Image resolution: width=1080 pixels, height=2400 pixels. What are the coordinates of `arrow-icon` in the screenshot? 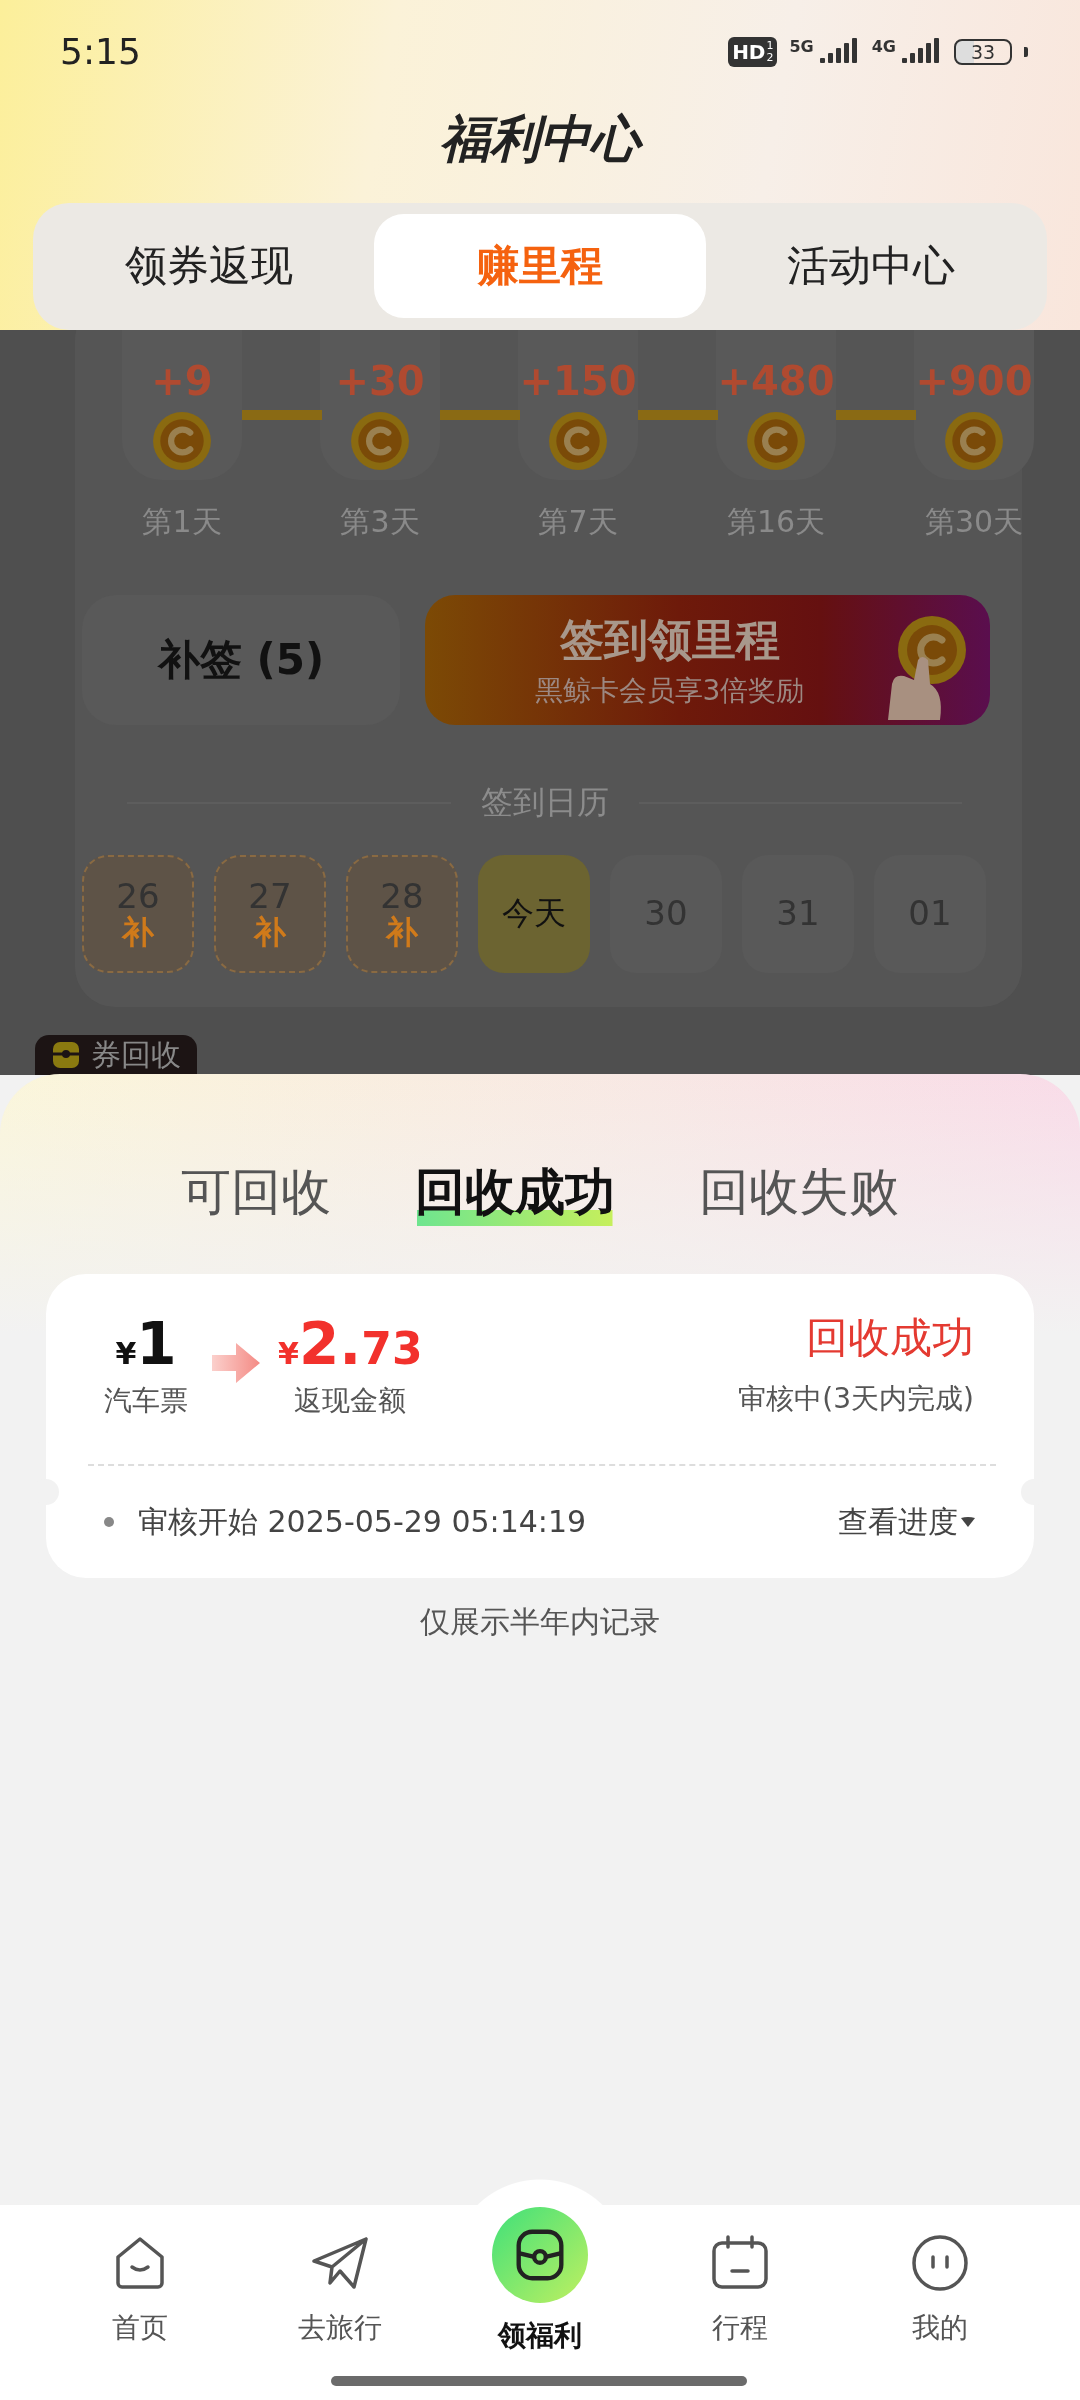 It's located at (236, 1363).